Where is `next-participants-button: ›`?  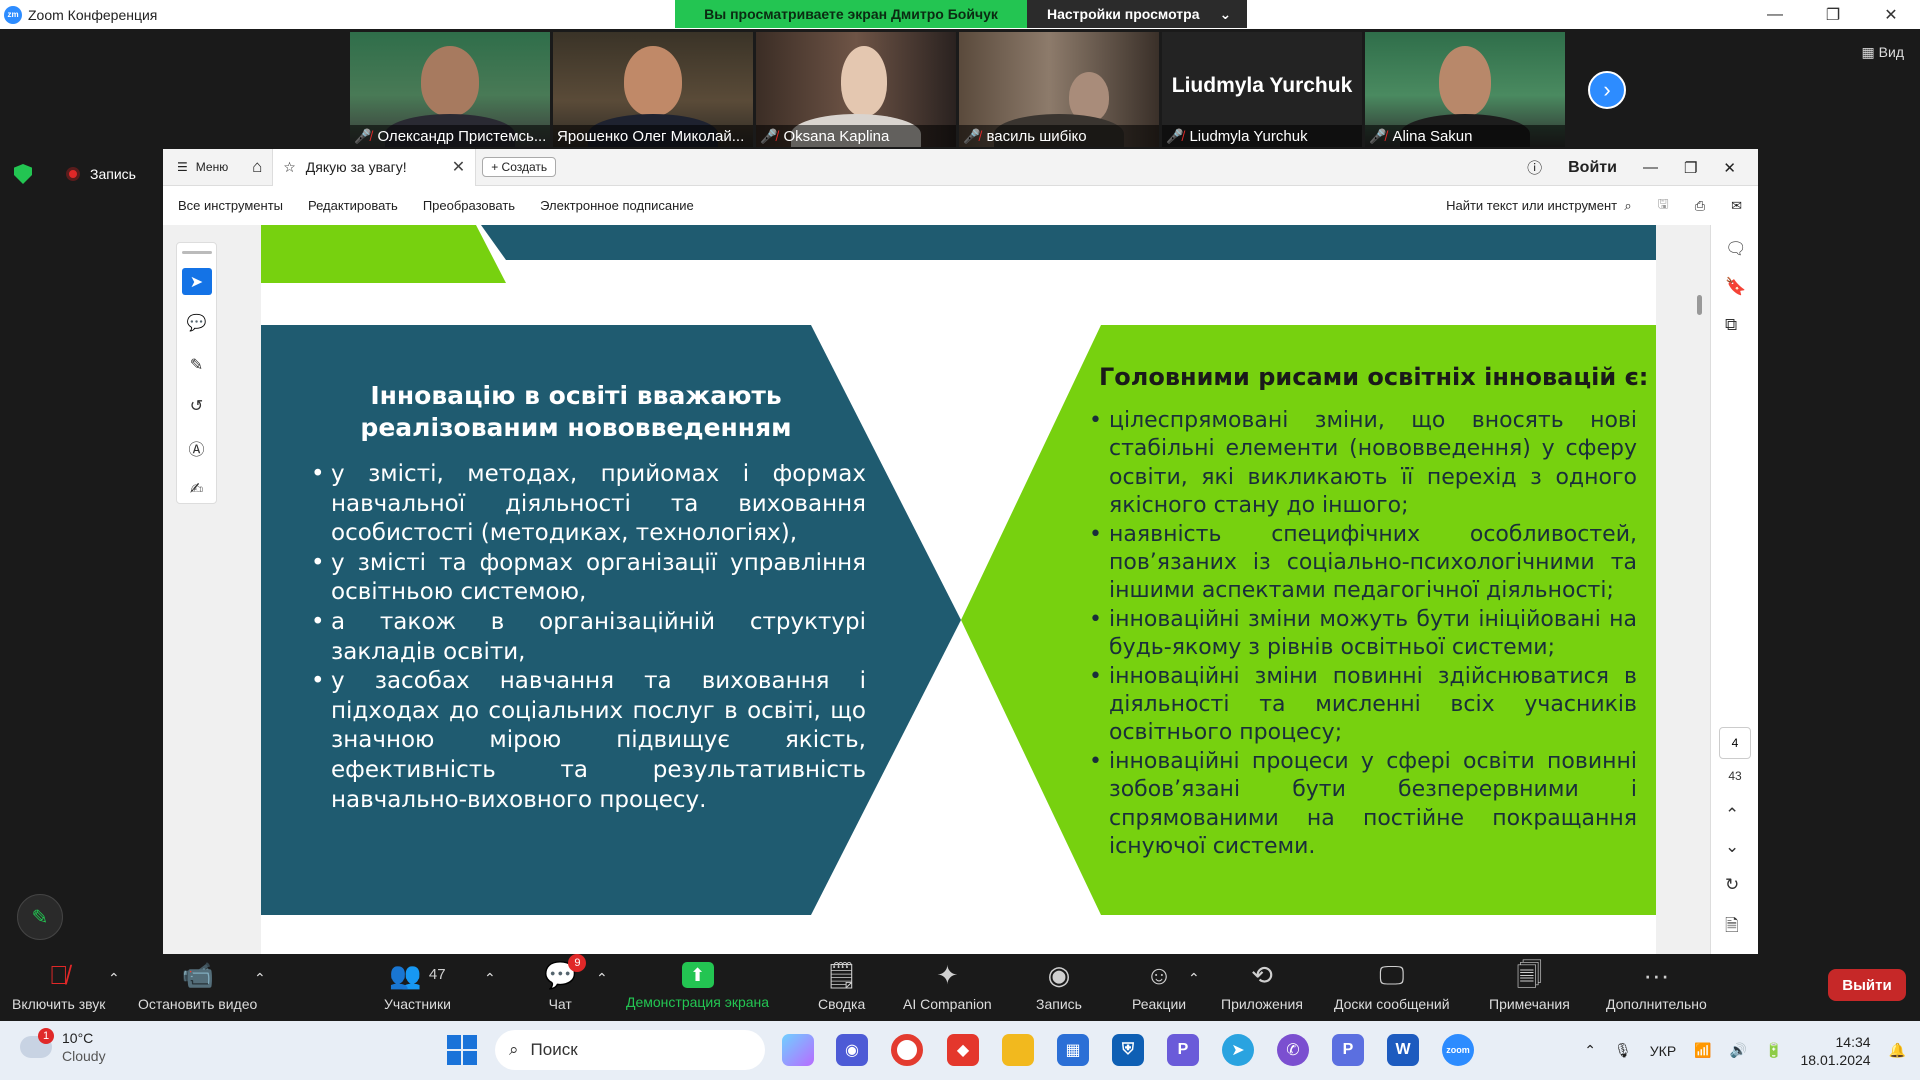
next-participants-button: › is located at coordinates (1607, 90).